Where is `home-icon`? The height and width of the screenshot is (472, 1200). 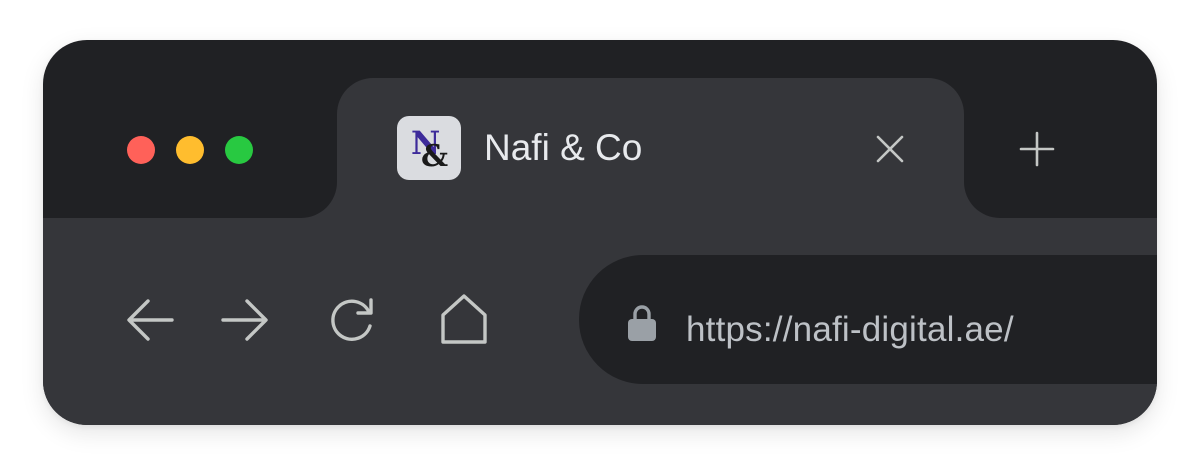
home-icon is located at coordinates (464, 319).